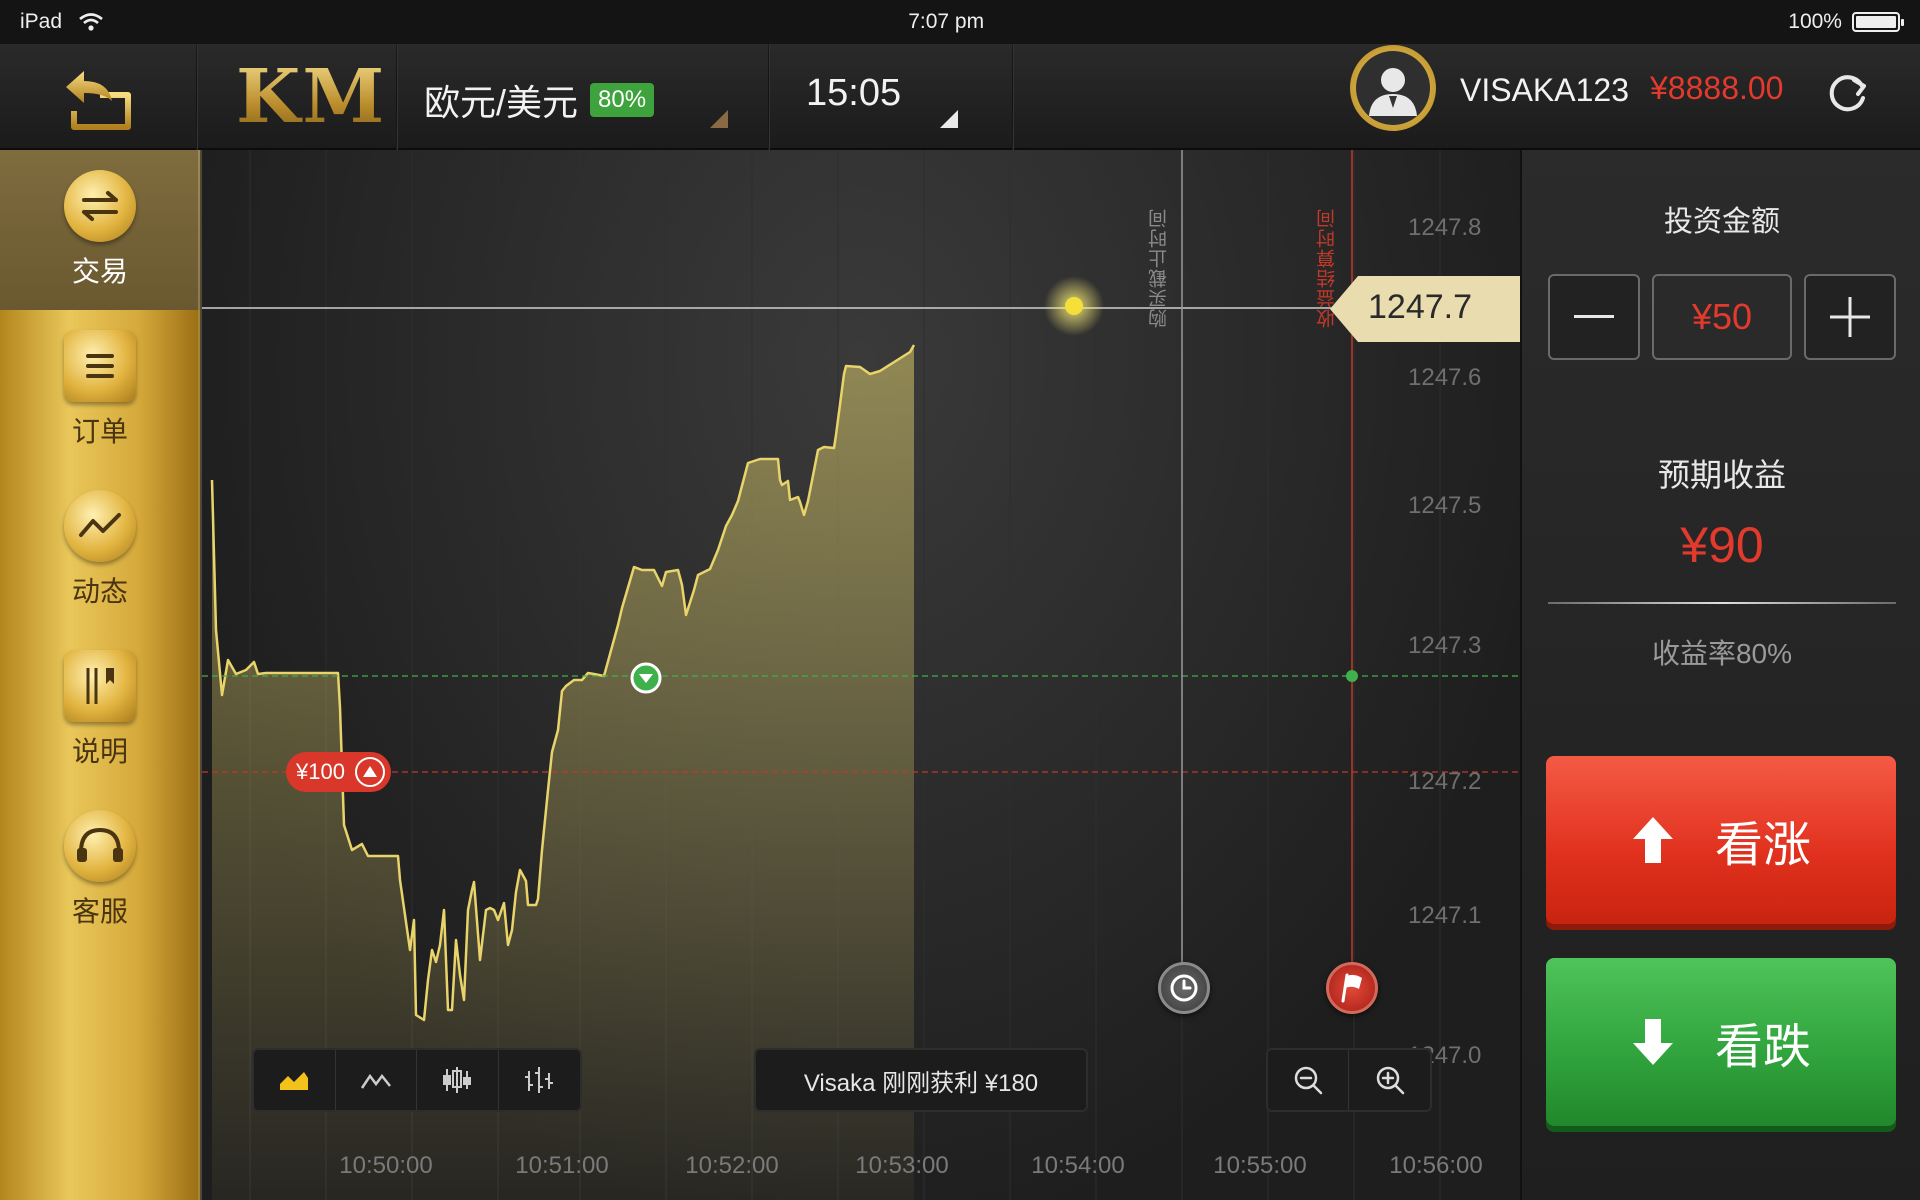 The width and height of the screenshot is (1920, 1200). I want to click on exchange-icon, so click(100, 206).